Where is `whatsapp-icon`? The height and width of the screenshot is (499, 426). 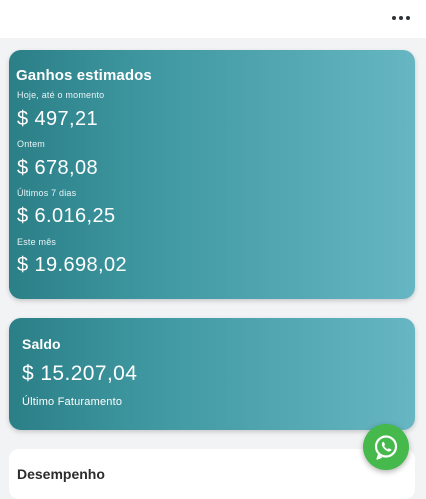 whatsapp-icon is located at coordinates (386, 447).